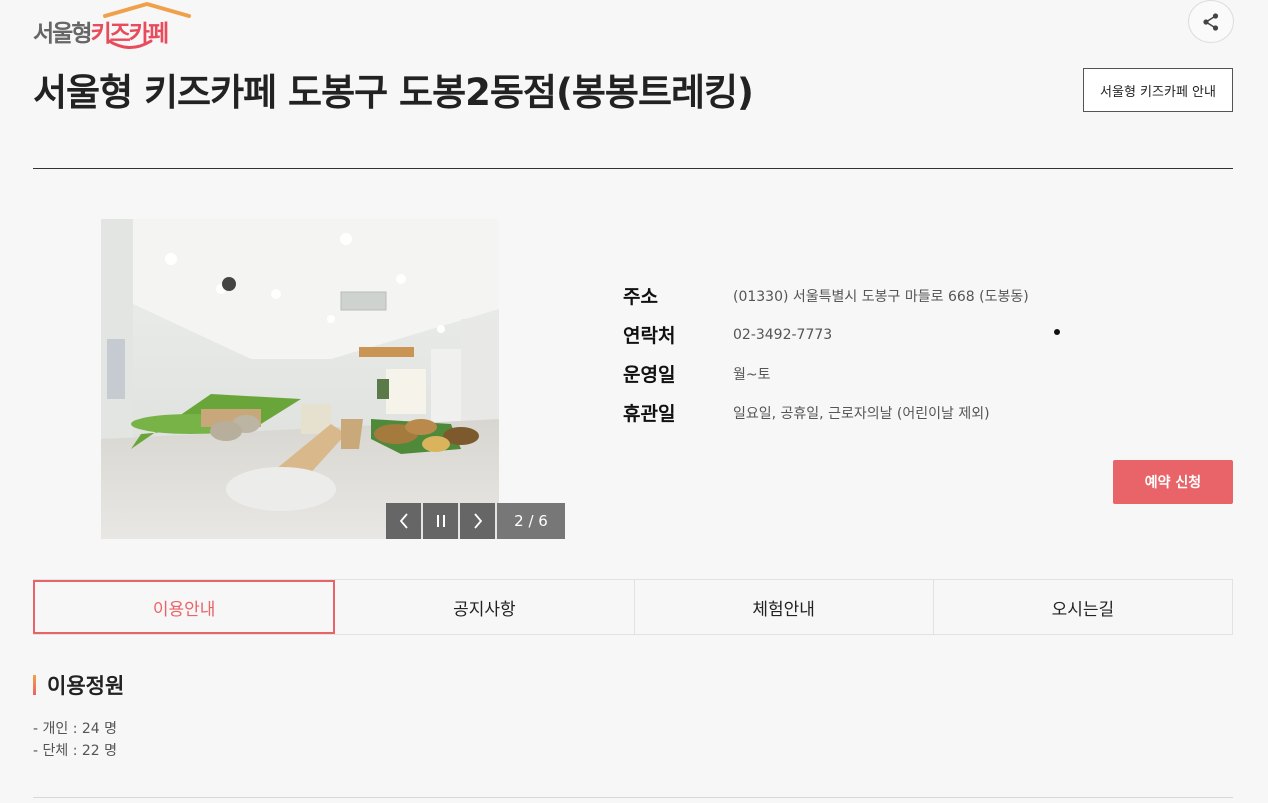 This screenshot has height=803, width=1268. I want to click on content-tabs: 이용안내 공지사항 체험안내 오시는길, so click(633, 607).